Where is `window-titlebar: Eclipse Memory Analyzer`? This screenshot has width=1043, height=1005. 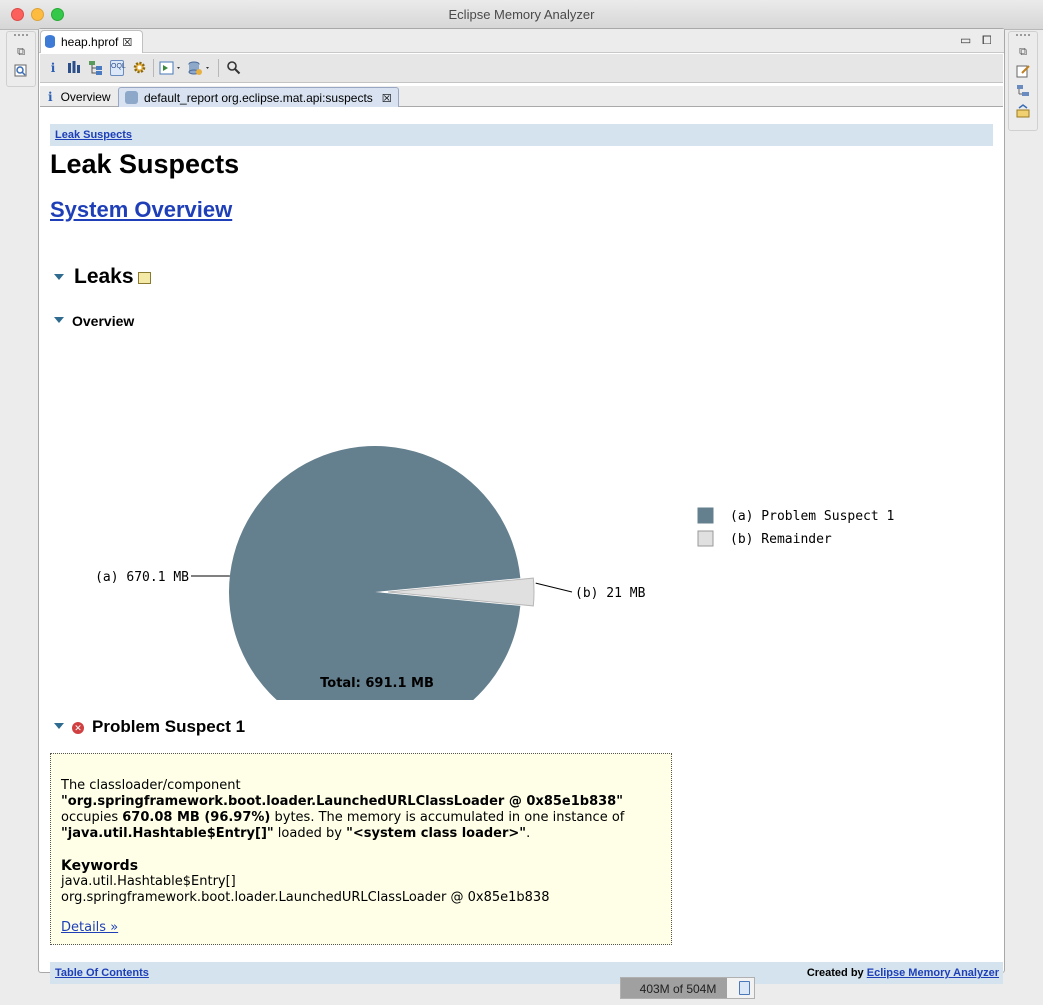
window-titlebar: Eclipse Memory Analyzer is located at coordinates (521, 15).